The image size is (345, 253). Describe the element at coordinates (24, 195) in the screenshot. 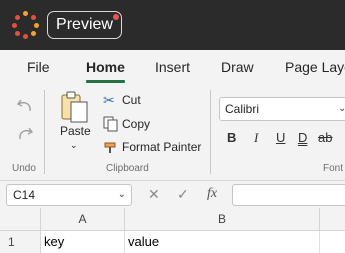

I see `name-box-value: C14` at that location.